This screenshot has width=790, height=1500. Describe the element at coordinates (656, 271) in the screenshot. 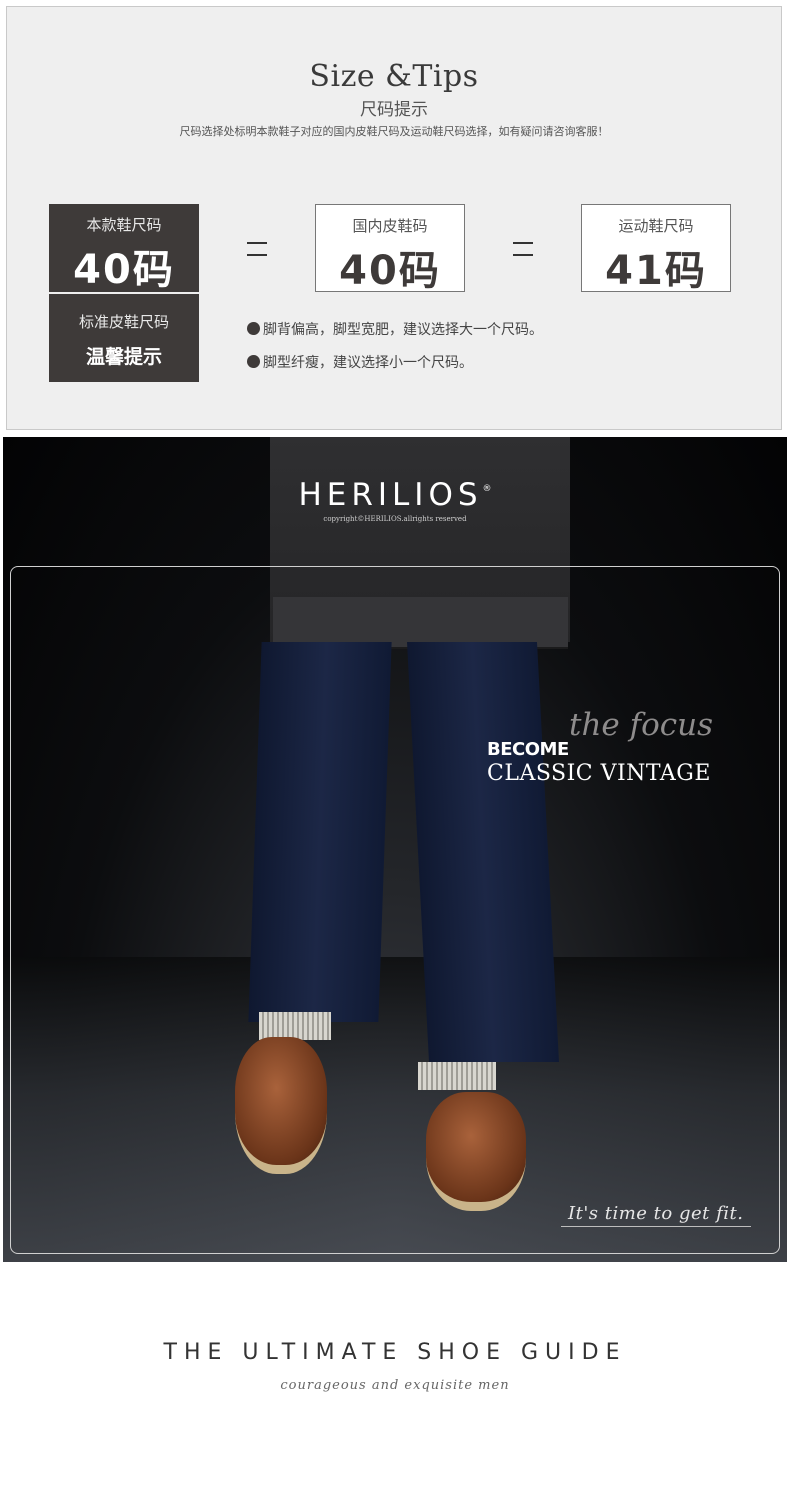

I see `sports-size-value: 41码` at that location.